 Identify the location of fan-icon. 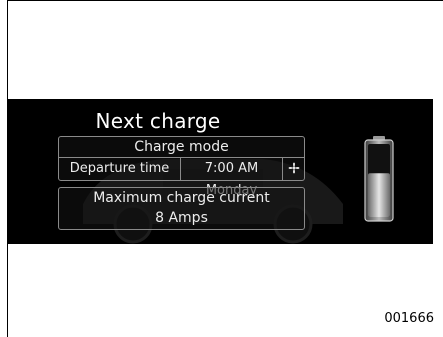
(294, 167).